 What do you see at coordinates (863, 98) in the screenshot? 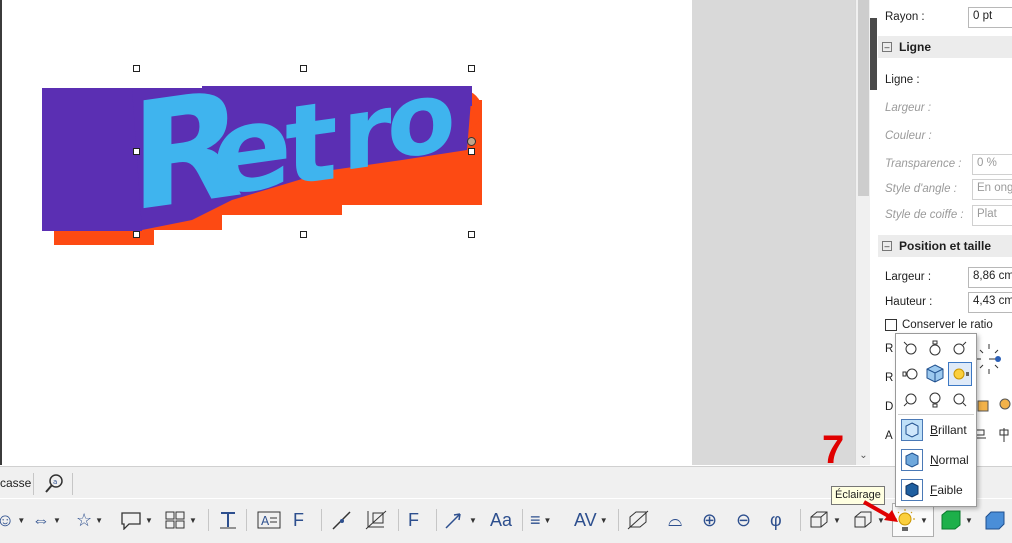
I see `scrollbar-thumb` at bounding box center [863, 98].